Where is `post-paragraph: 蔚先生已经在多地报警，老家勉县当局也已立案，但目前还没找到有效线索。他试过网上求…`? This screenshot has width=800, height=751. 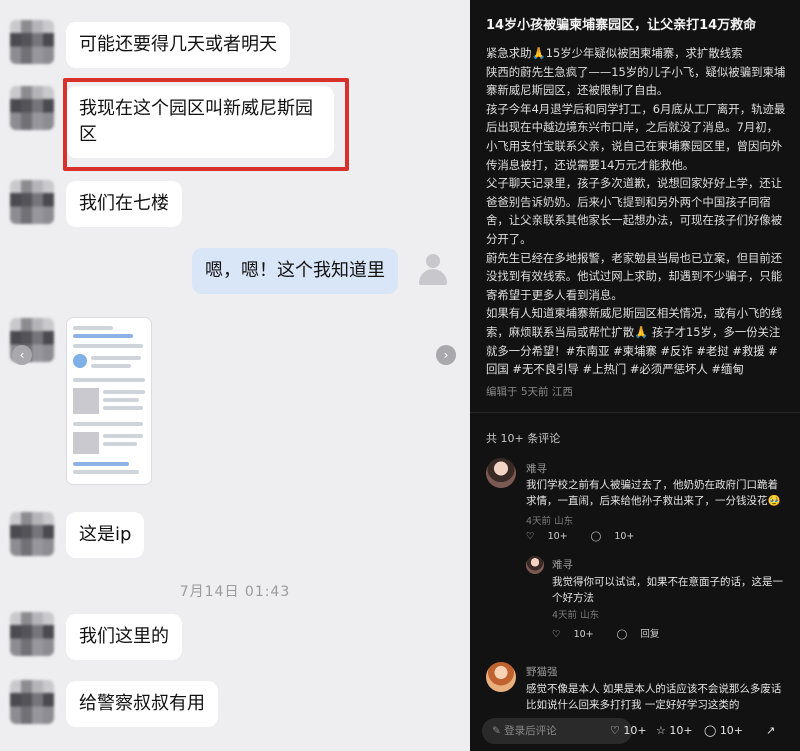
post-paragraph: 蔚先生已经在多地报警，老家勉县当局也已立案，但目前还没找到有效线索。他试过网上求… is located at coordinates (634, 276).